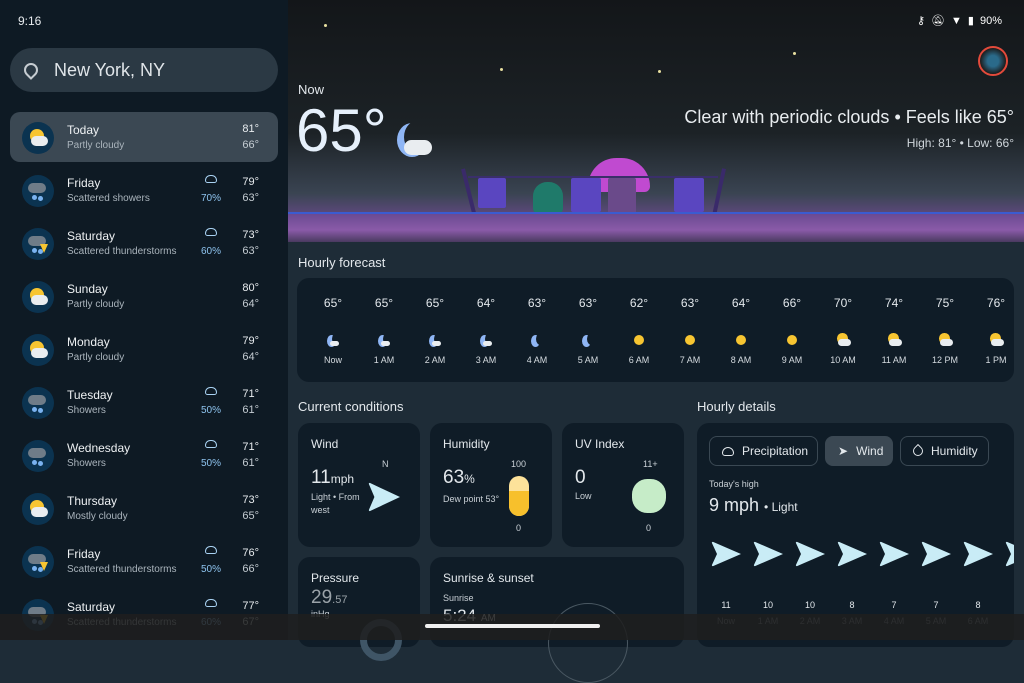 The image size is (1024, 683). I want to click on hour-temp: 75°, so click(945, 303).